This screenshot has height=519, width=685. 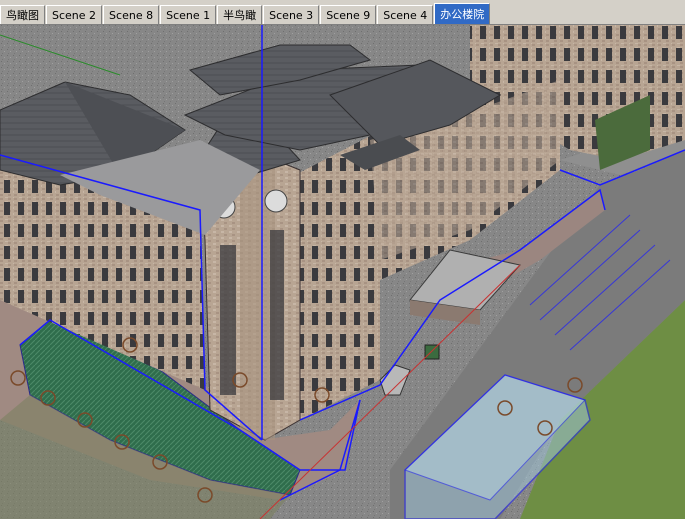 I want to click on scene-tab-scene-8: Scene 8, so click(x=131, y=14).